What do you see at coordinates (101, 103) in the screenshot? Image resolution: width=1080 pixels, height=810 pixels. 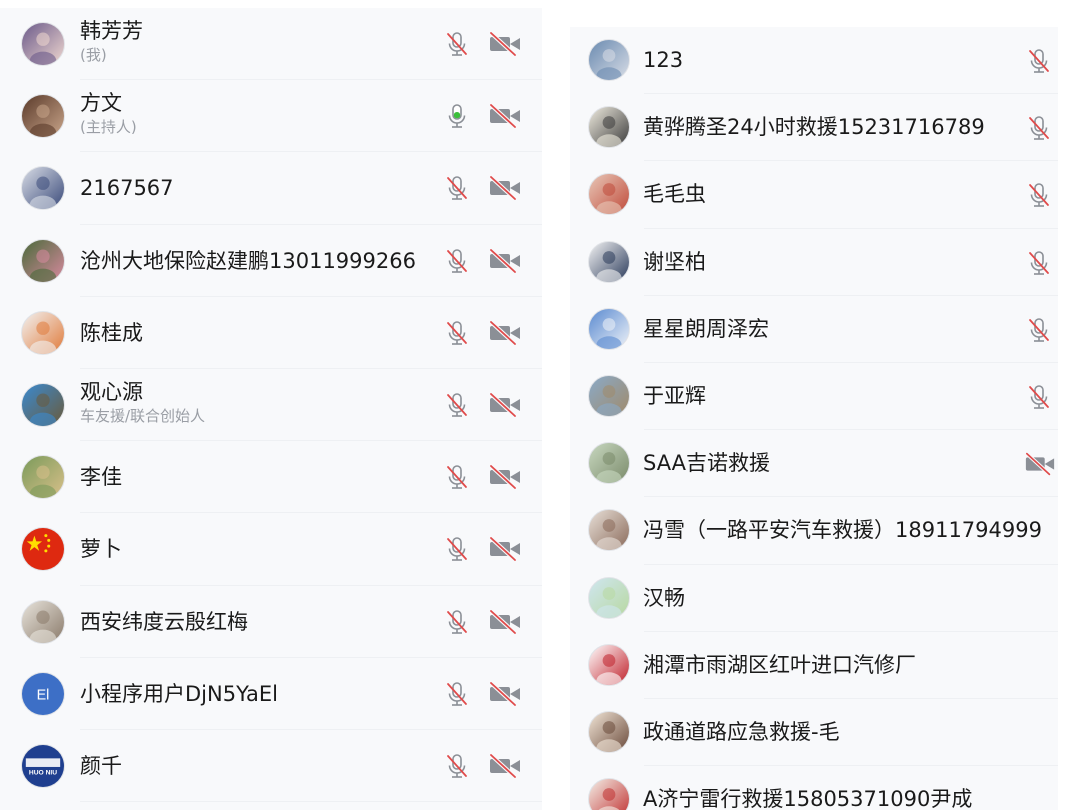 I see `participant-name: 方文` at bounding box center [101, 103].